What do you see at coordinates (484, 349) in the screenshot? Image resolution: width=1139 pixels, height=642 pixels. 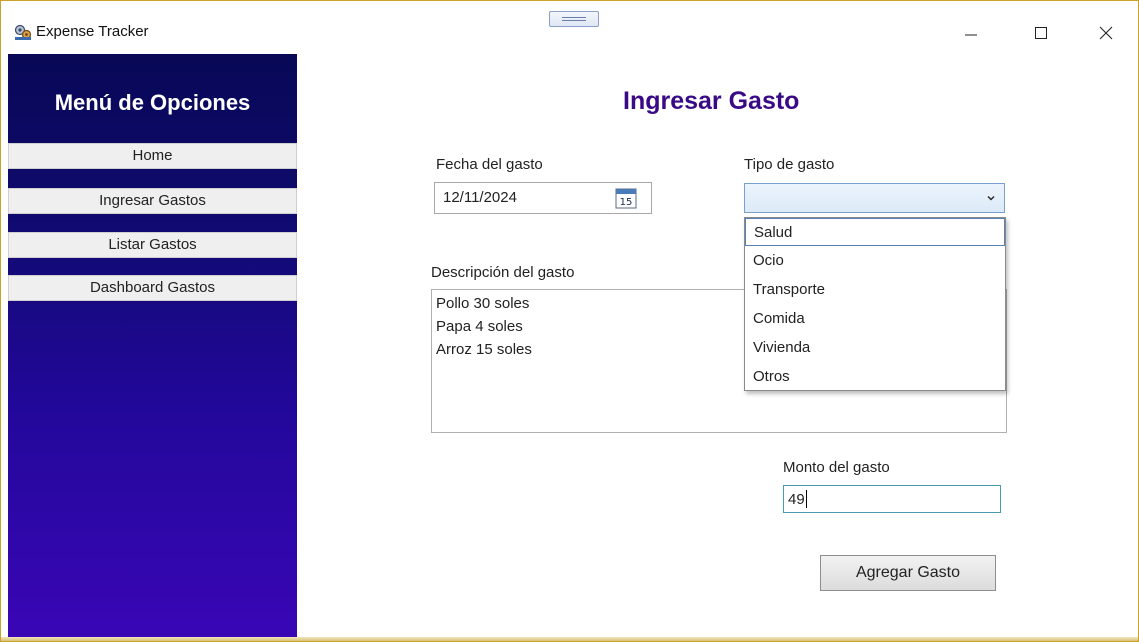 I see `description-line: Arroz 15 soles` at bounding box center [484, 349].